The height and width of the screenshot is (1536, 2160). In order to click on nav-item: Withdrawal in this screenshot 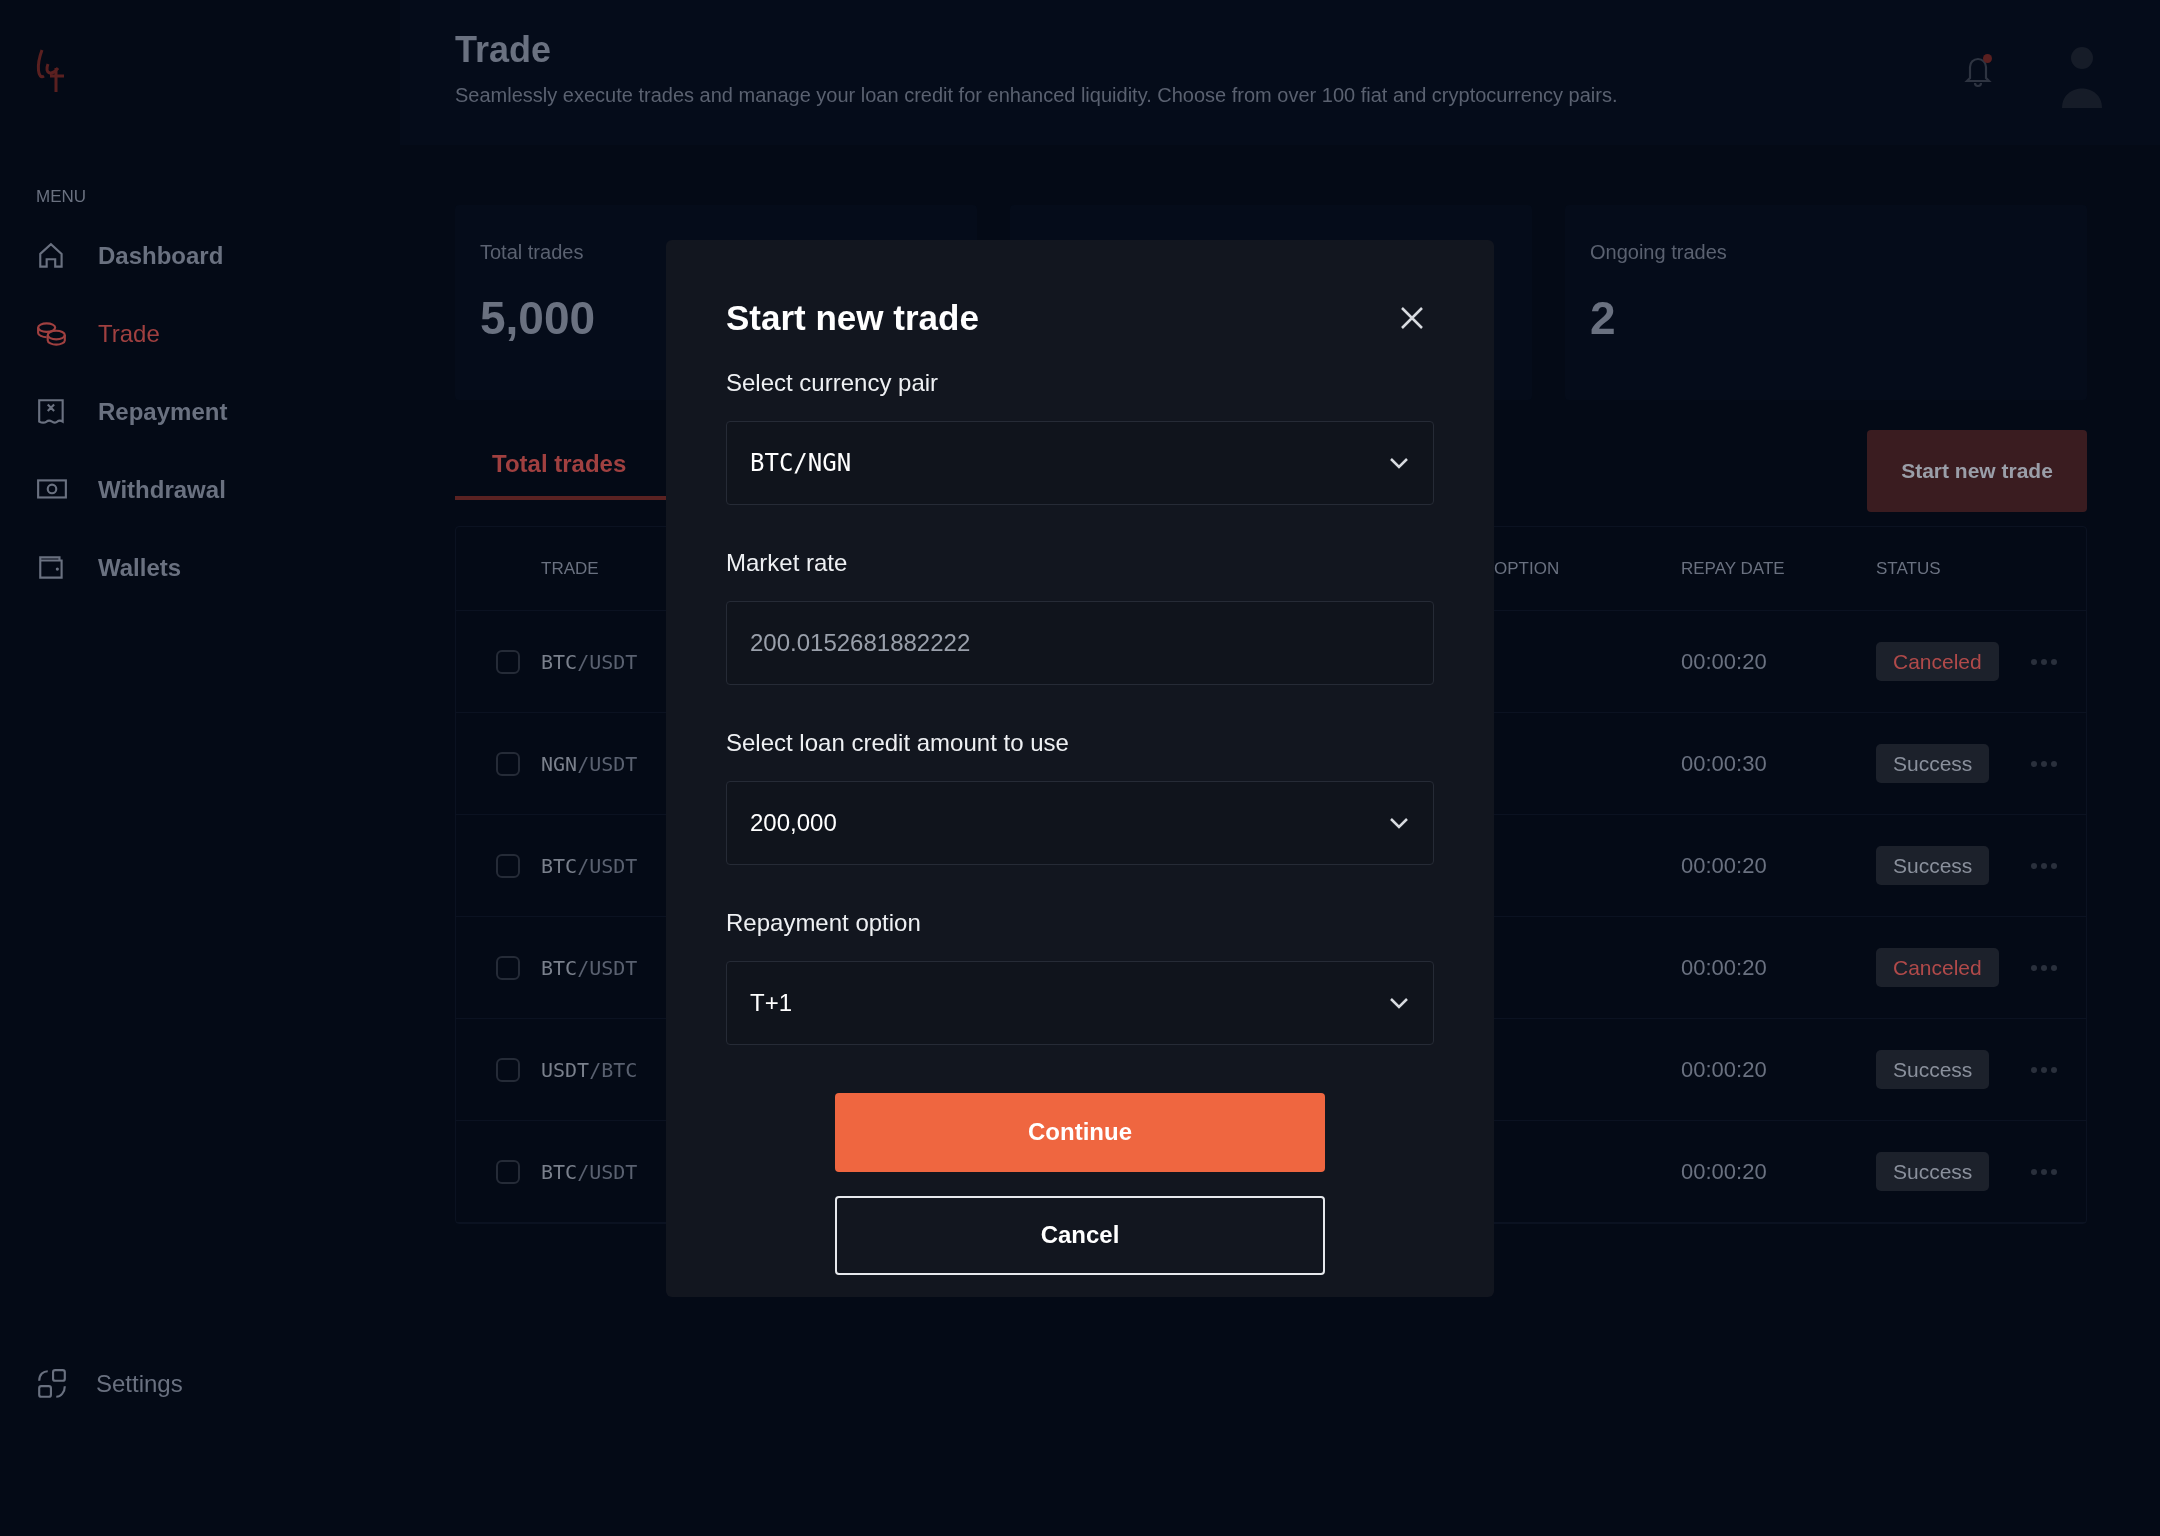, I will do `click(131, 490)`.